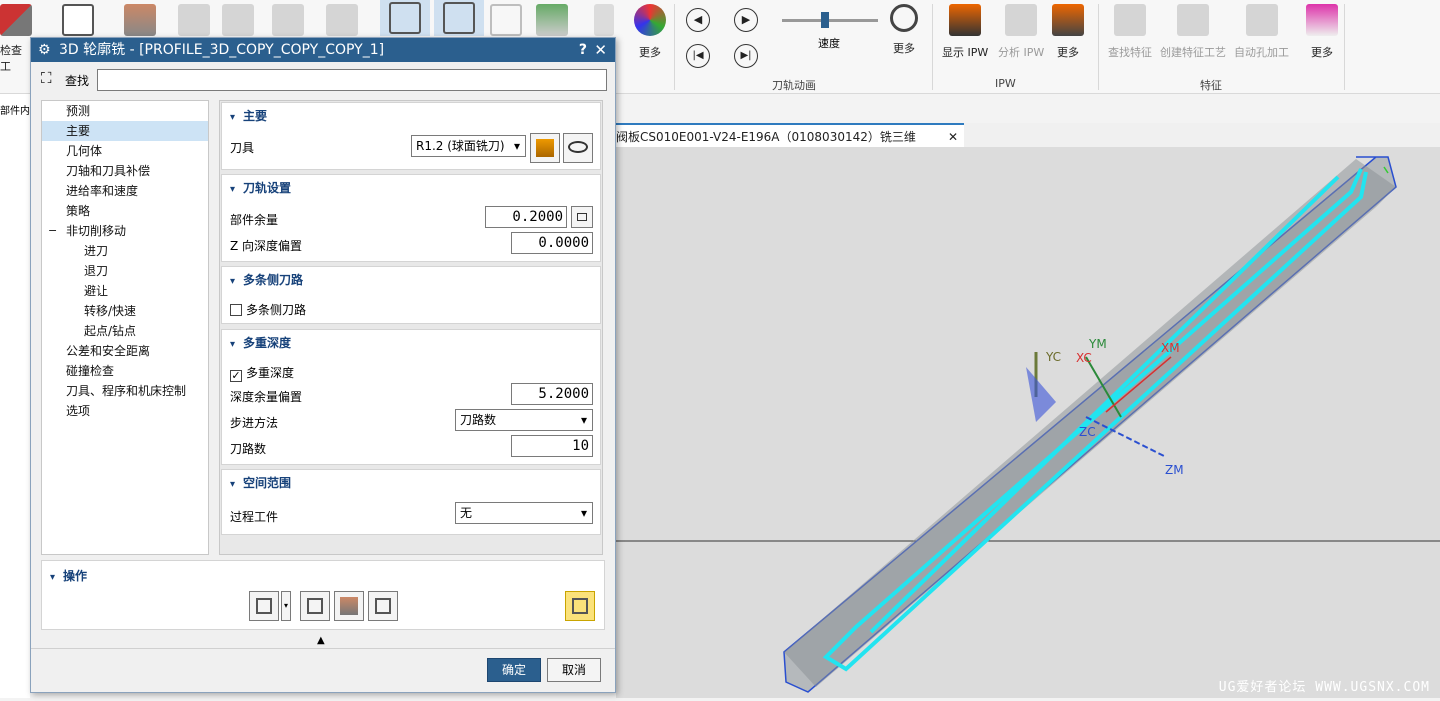 The image size is (1440, 701). I want to click on new-tool-button, so click(545, 148).